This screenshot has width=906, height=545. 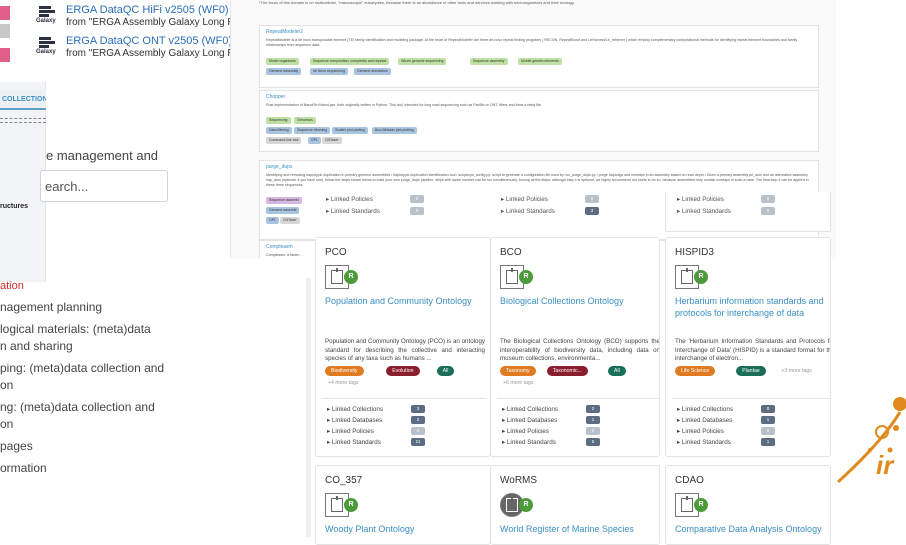 I want to click on tag: Scatter plot plotting, so click(x=350, y=130).